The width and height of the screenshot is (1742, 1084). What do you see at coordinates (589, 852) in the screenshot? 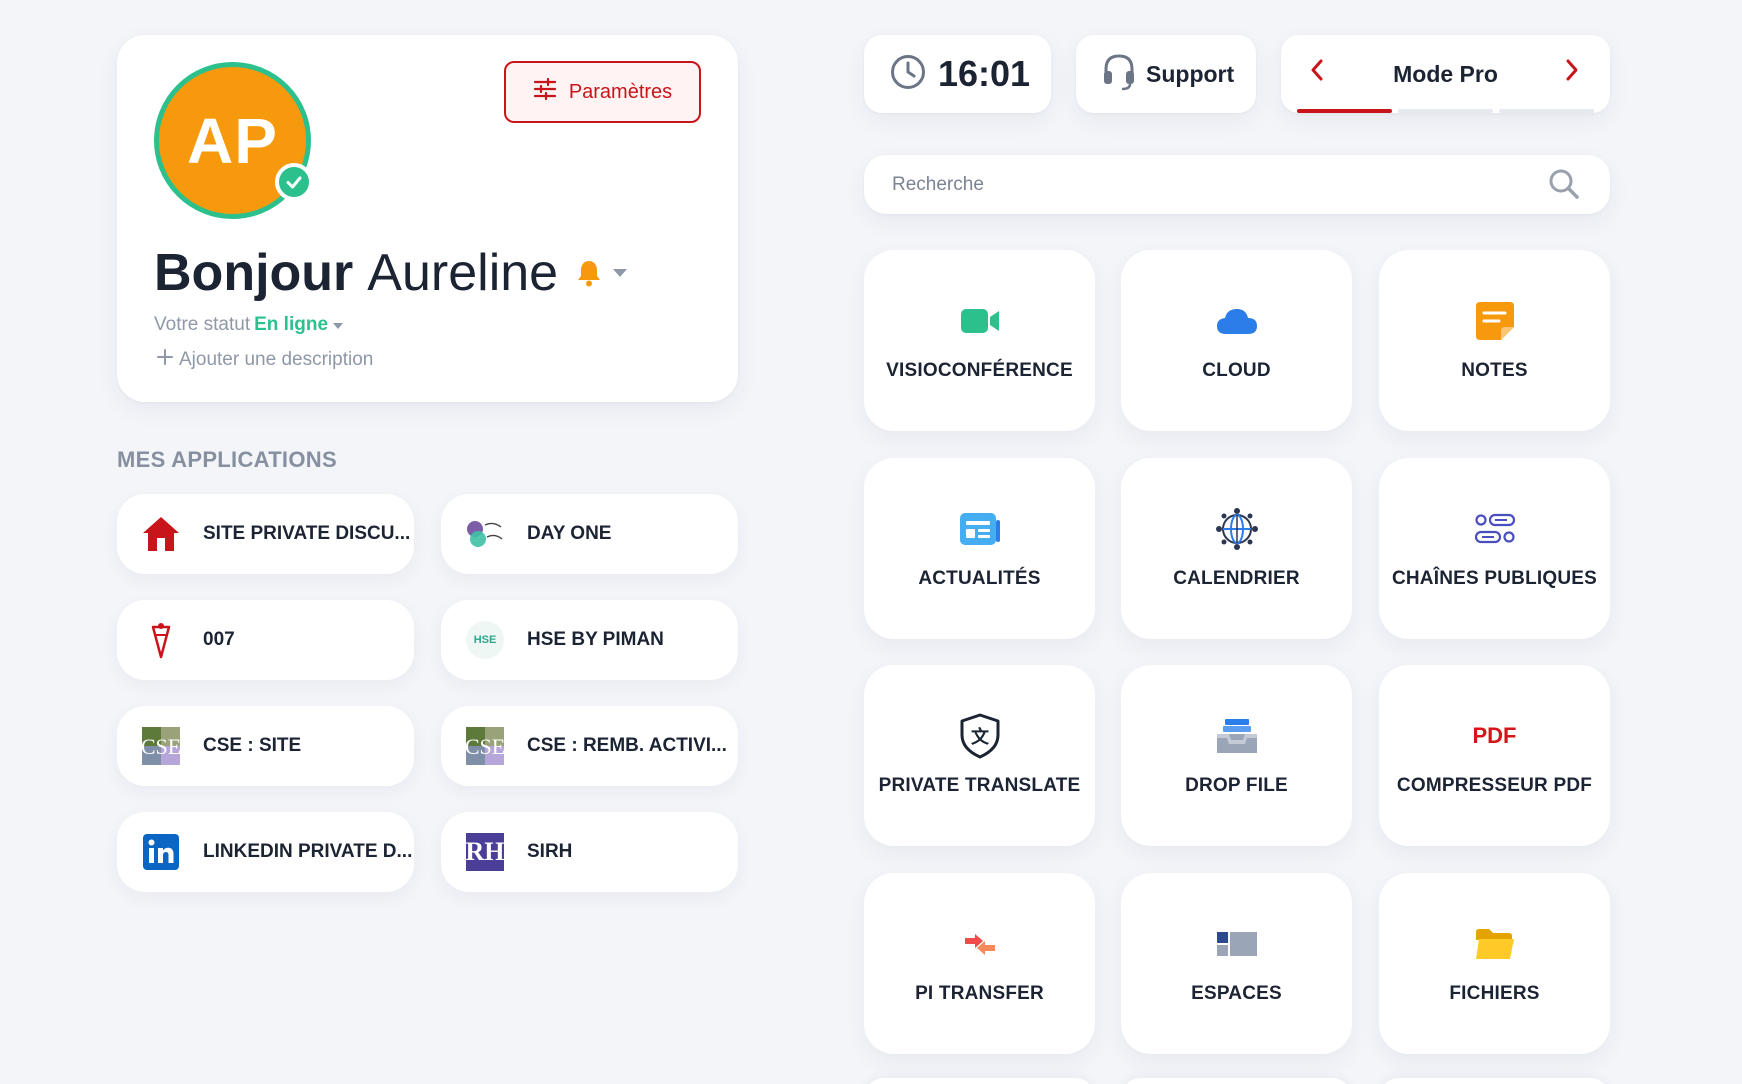
I see `app-item: RH SIRH` at bounding box center [589, 852].